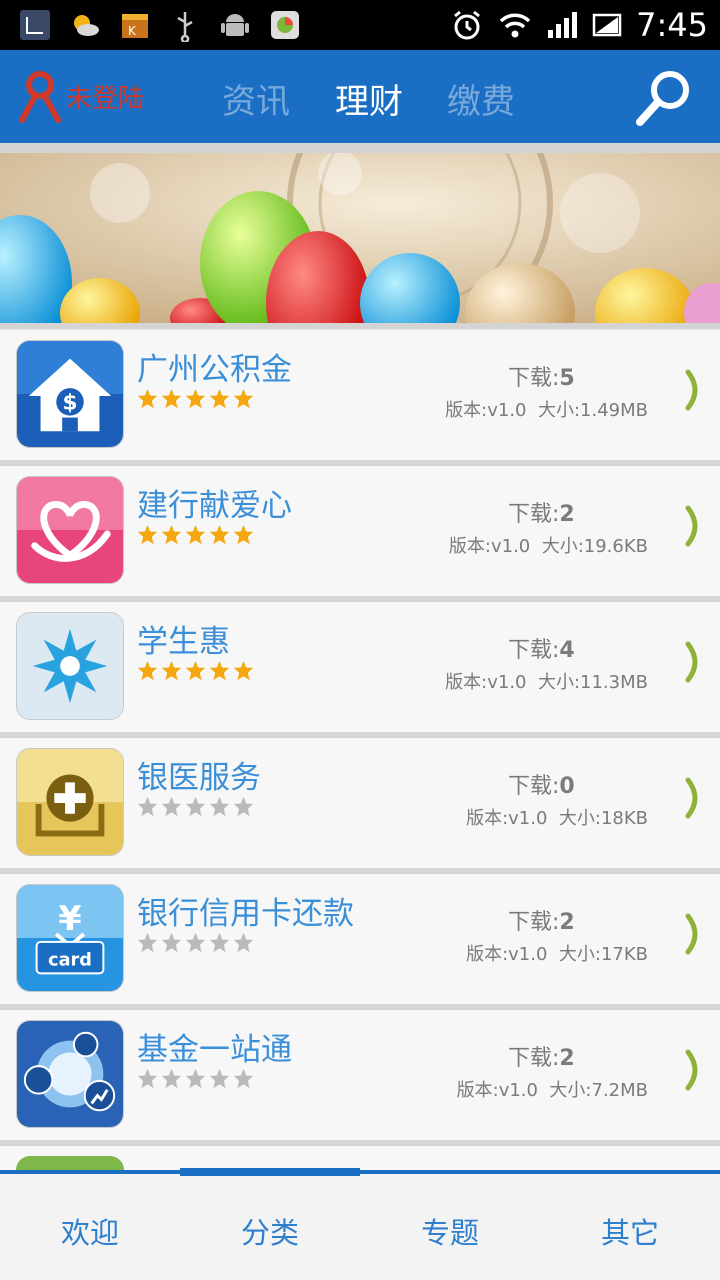 This screenshot has height=1280, width=720. Describe the element at coordinates (245, 914) in the screenshot. I see `app-name: 银行信用卡还款` at that location.